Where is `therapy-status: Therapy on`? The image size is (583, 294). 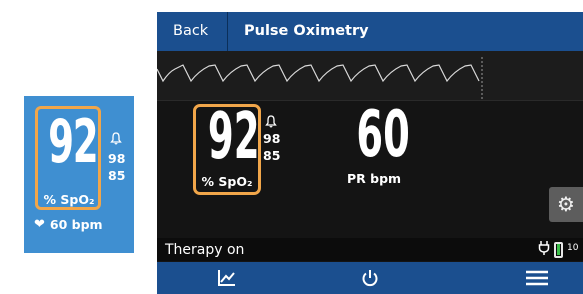 therapy-status: Therapy on is located at coordinates (205, 250).